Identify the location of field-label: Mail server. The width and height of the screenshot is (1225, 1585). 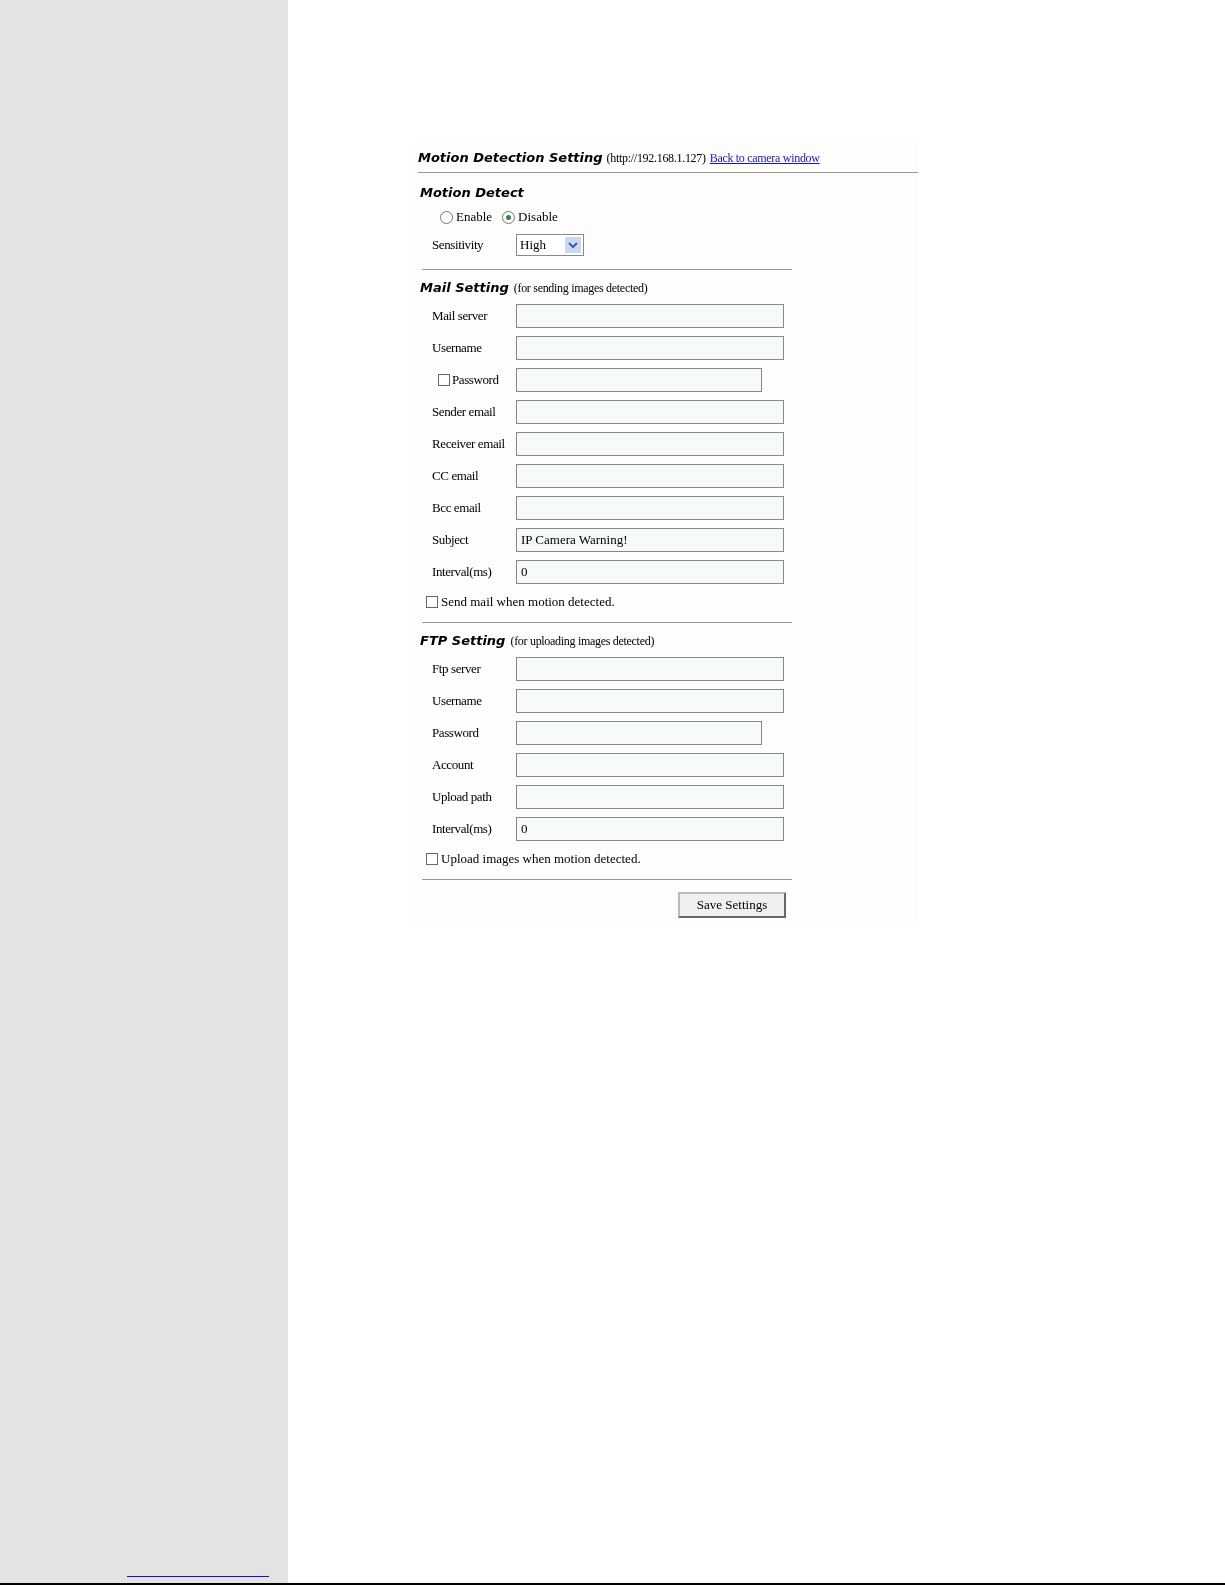
(460, 316).